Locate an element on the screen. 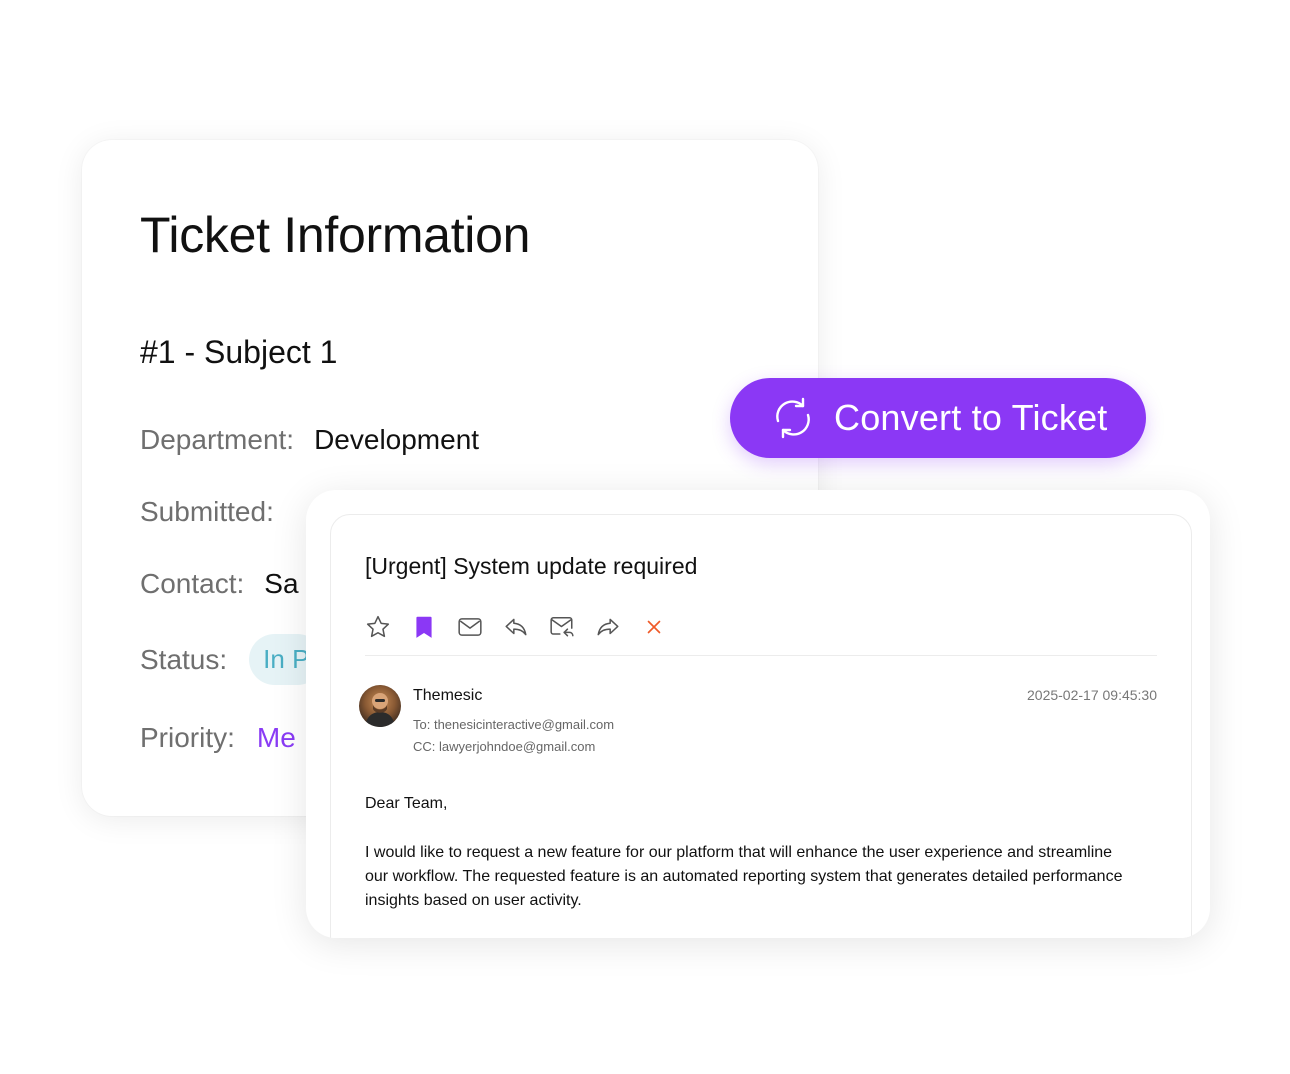 The height and width of the screenshot is (1074, 1290). bookmark-icon is located at coordinates (424, 627).